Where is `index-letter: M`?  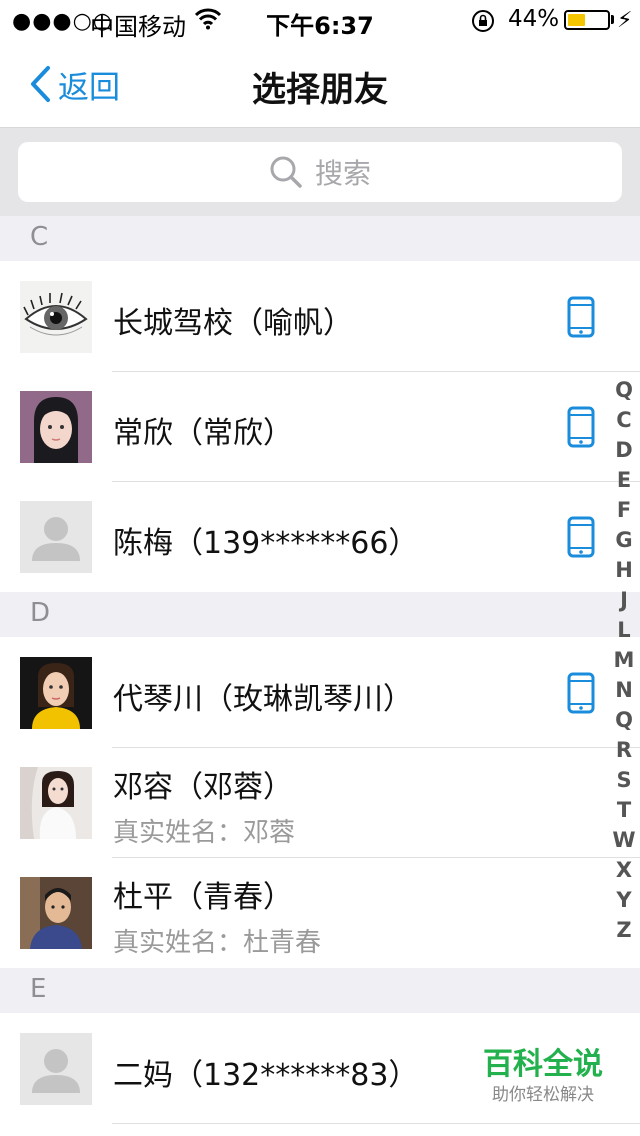
index-letter: M is located at coordinates (624, 660).